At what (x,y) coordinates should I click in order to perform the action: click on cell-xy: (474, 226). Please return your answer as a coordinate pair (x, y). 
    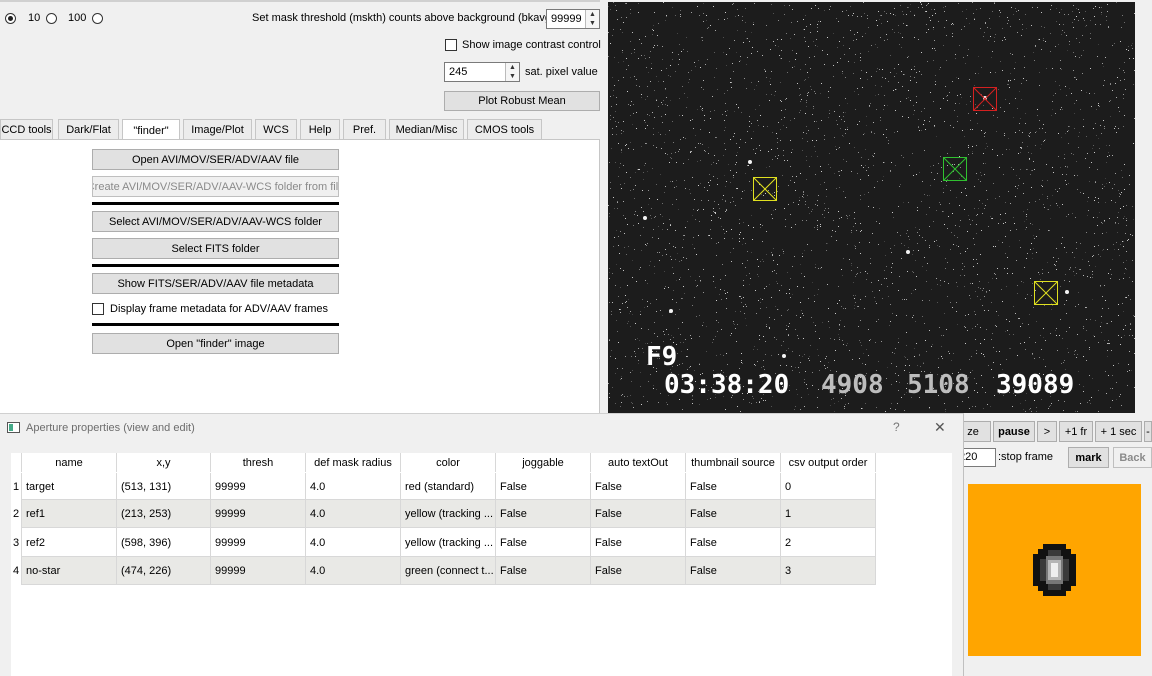
    Looking at the image, I should click on (164, 571).